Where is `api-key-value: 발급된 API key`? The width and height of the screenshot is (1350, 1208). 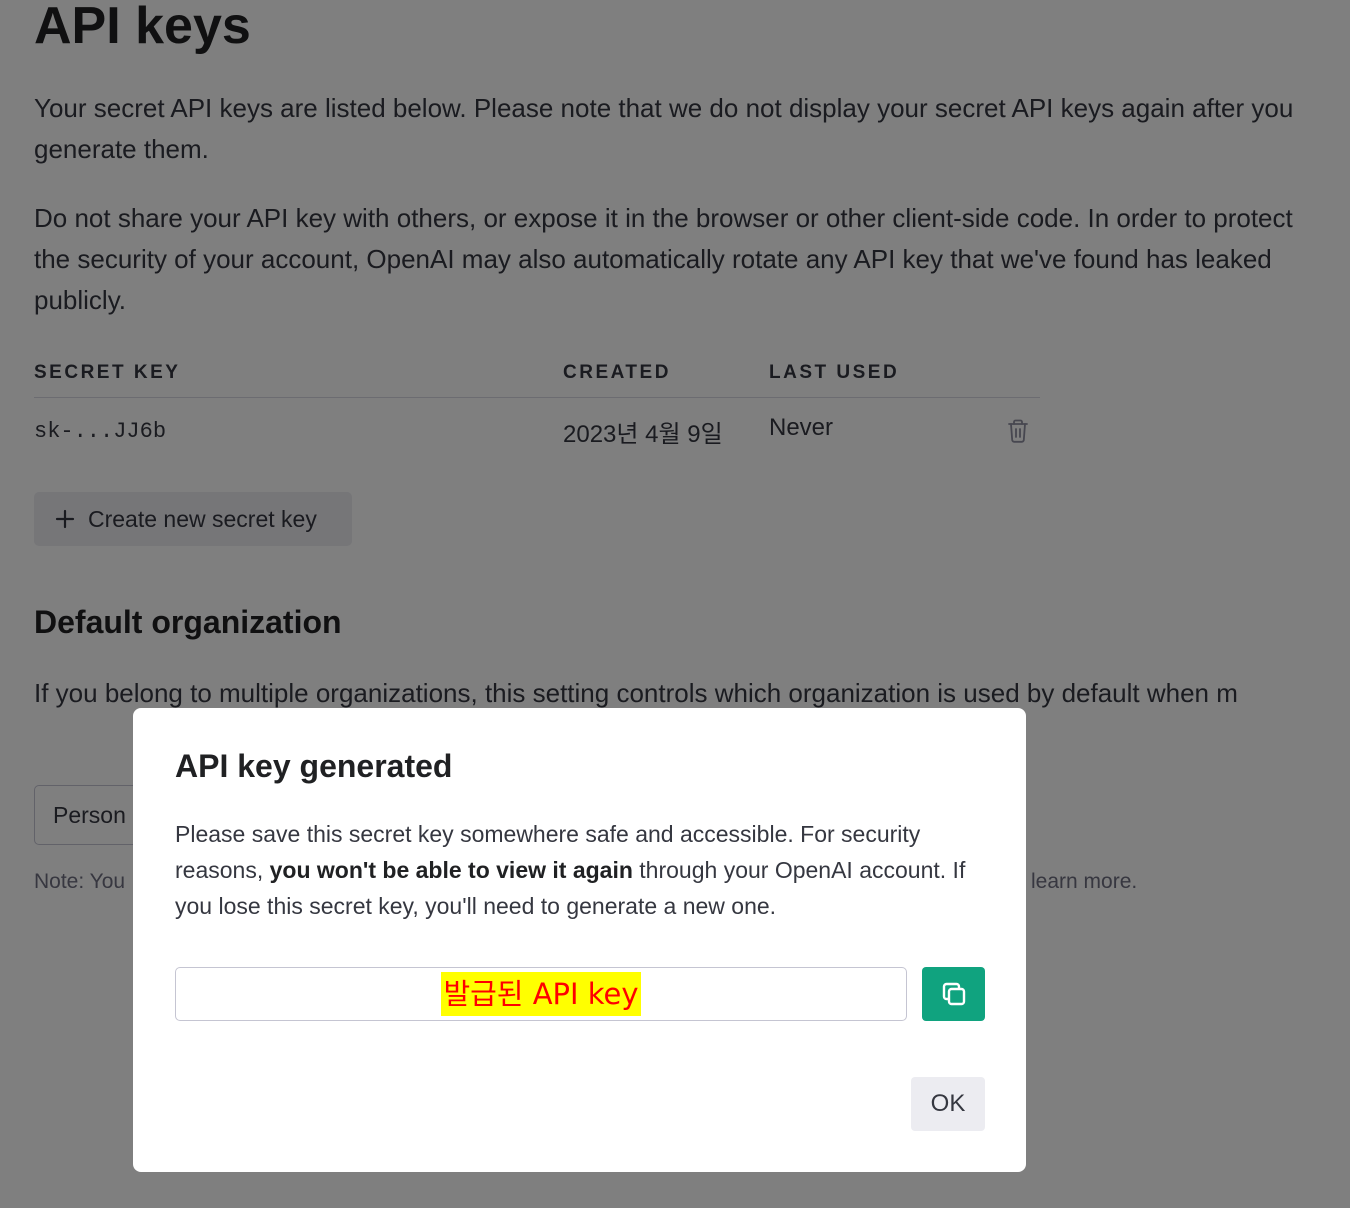
api-key-value: 발급된 API key is located at coordinates (541, 994).